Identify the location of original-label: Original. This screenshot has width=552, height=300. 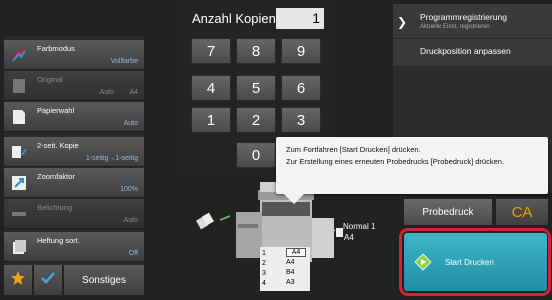
(50, 79).